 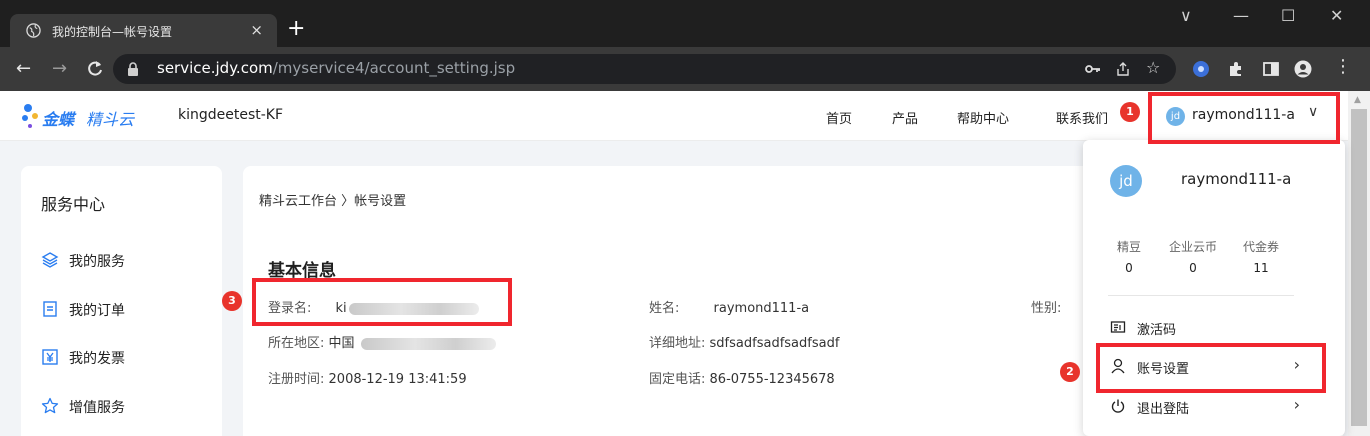 What do you see at coordinates (256, 30) in the screenshot?
I see `tab-close-icon: ×` at bounding box center [256, 30].